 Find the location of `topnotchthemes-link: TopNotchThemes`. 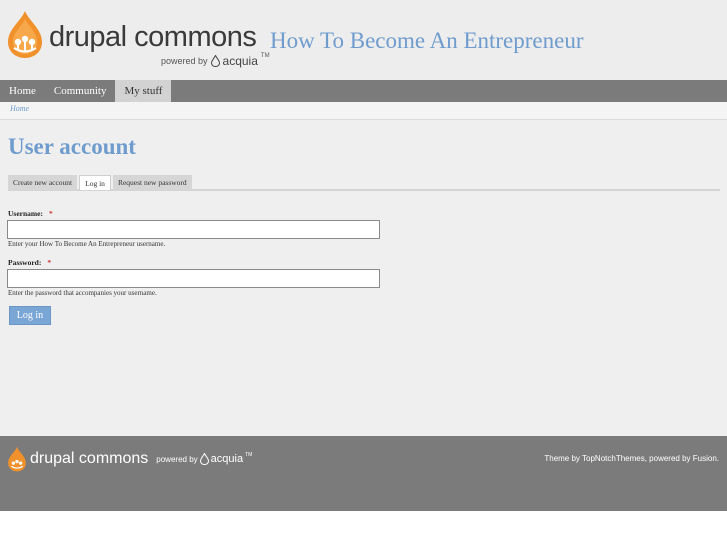

topnotchthemes-link: TopNotchThemes is located at coordinates (613, 458).